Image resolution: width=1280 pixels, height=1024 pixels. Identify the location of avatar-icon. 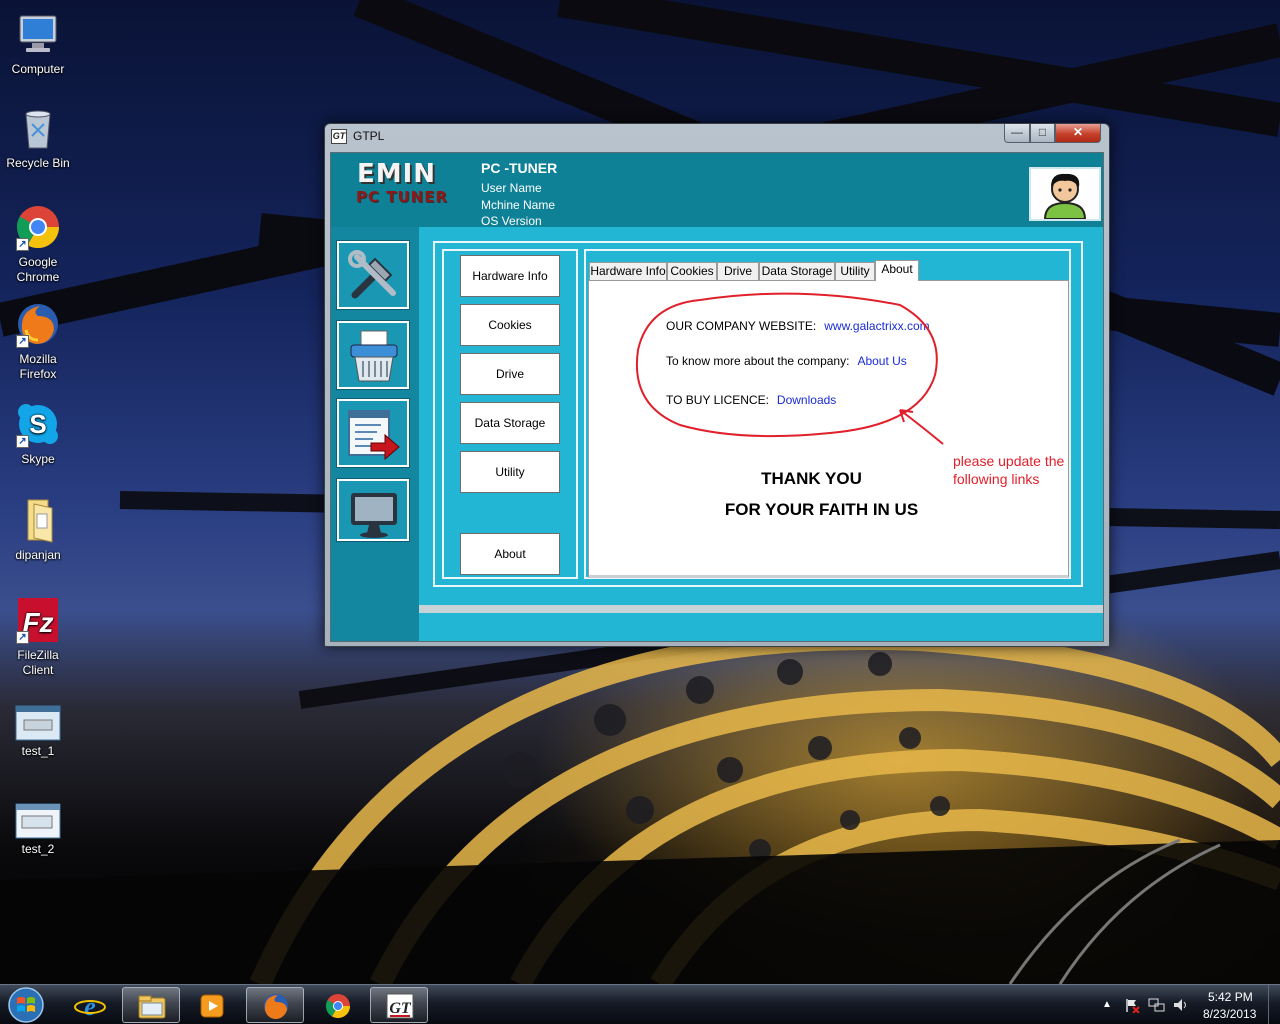
(1065, 196).